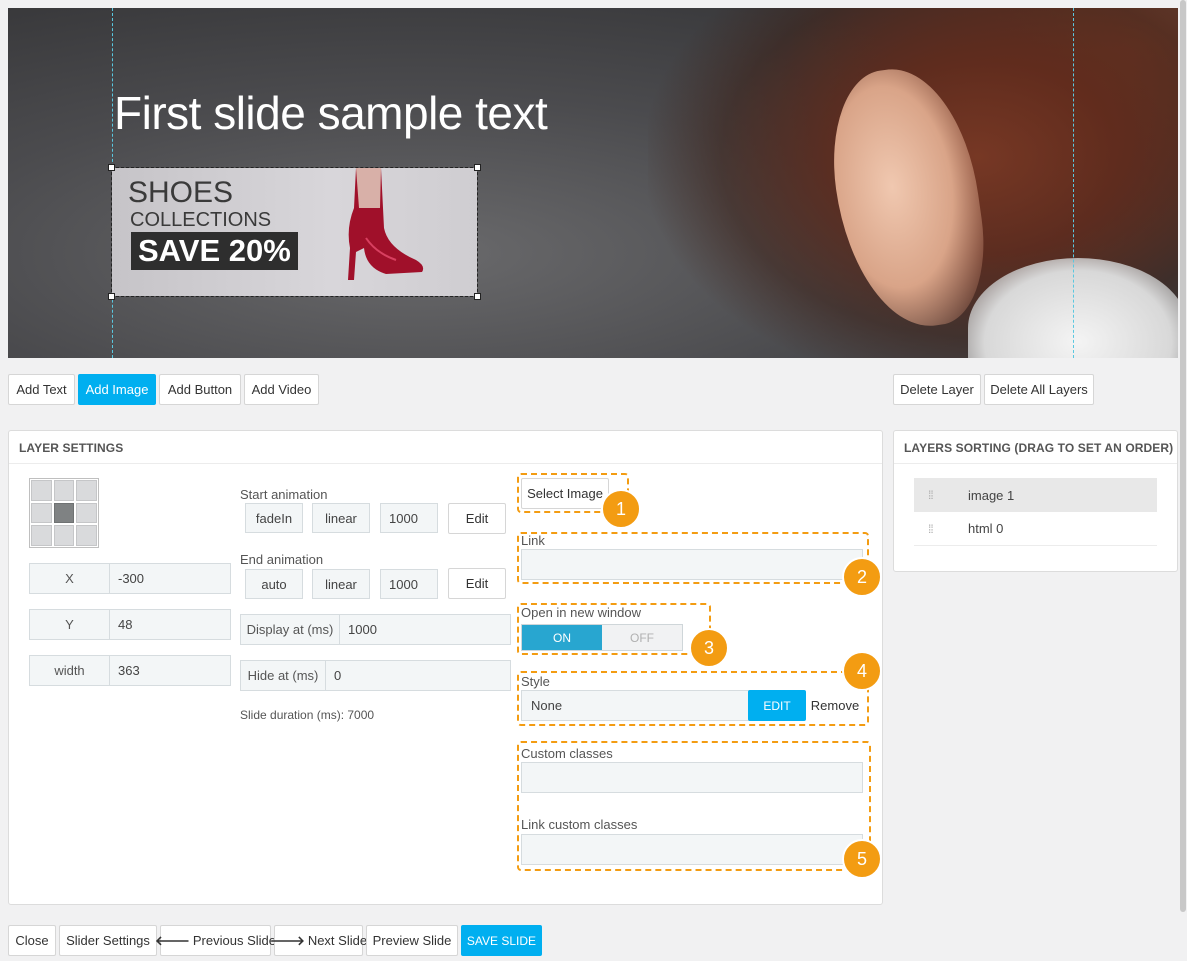 The height and width of the screenshot is (961, 1187). Describe the element at coordinates (692, 564) in the screenshot. I see `link-input` at that location.